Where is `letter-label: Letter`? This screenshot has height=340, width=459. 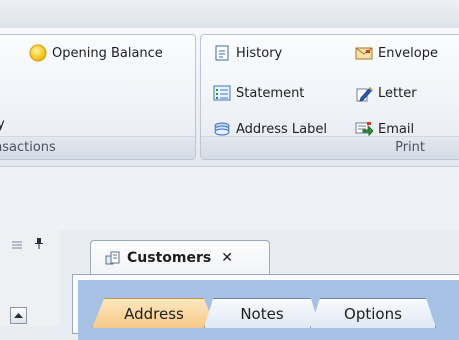
letter-label: Letter is located at coordinates (397, 93).